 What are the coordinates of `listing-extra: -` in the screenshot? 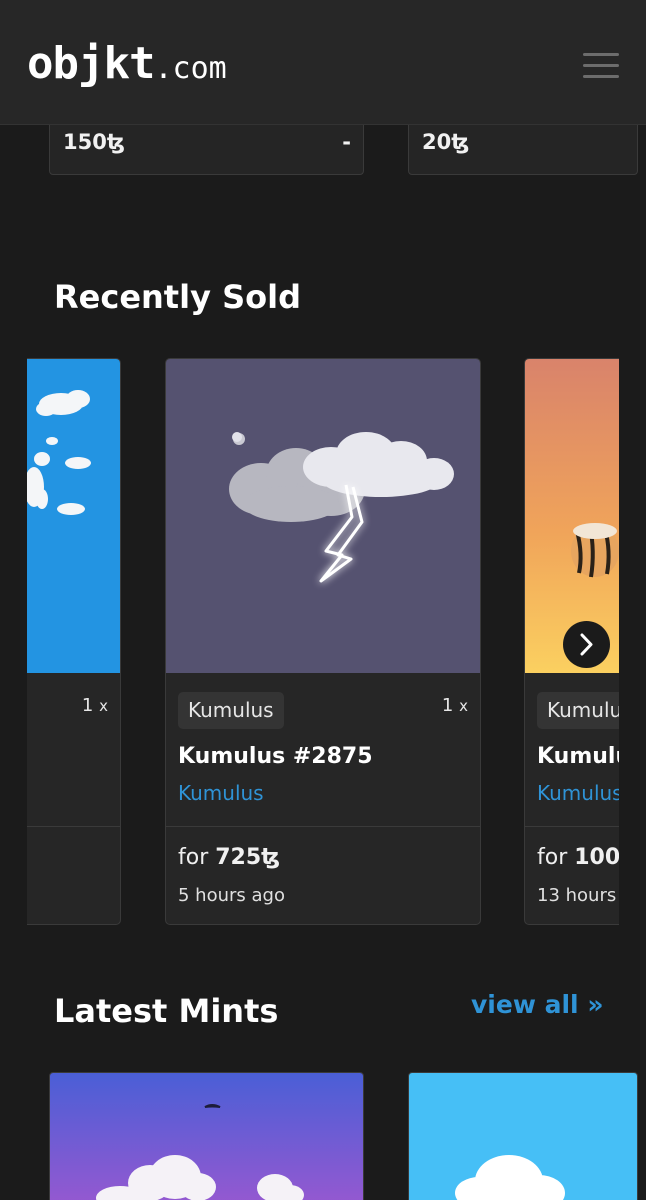 It's located at (346, 142).